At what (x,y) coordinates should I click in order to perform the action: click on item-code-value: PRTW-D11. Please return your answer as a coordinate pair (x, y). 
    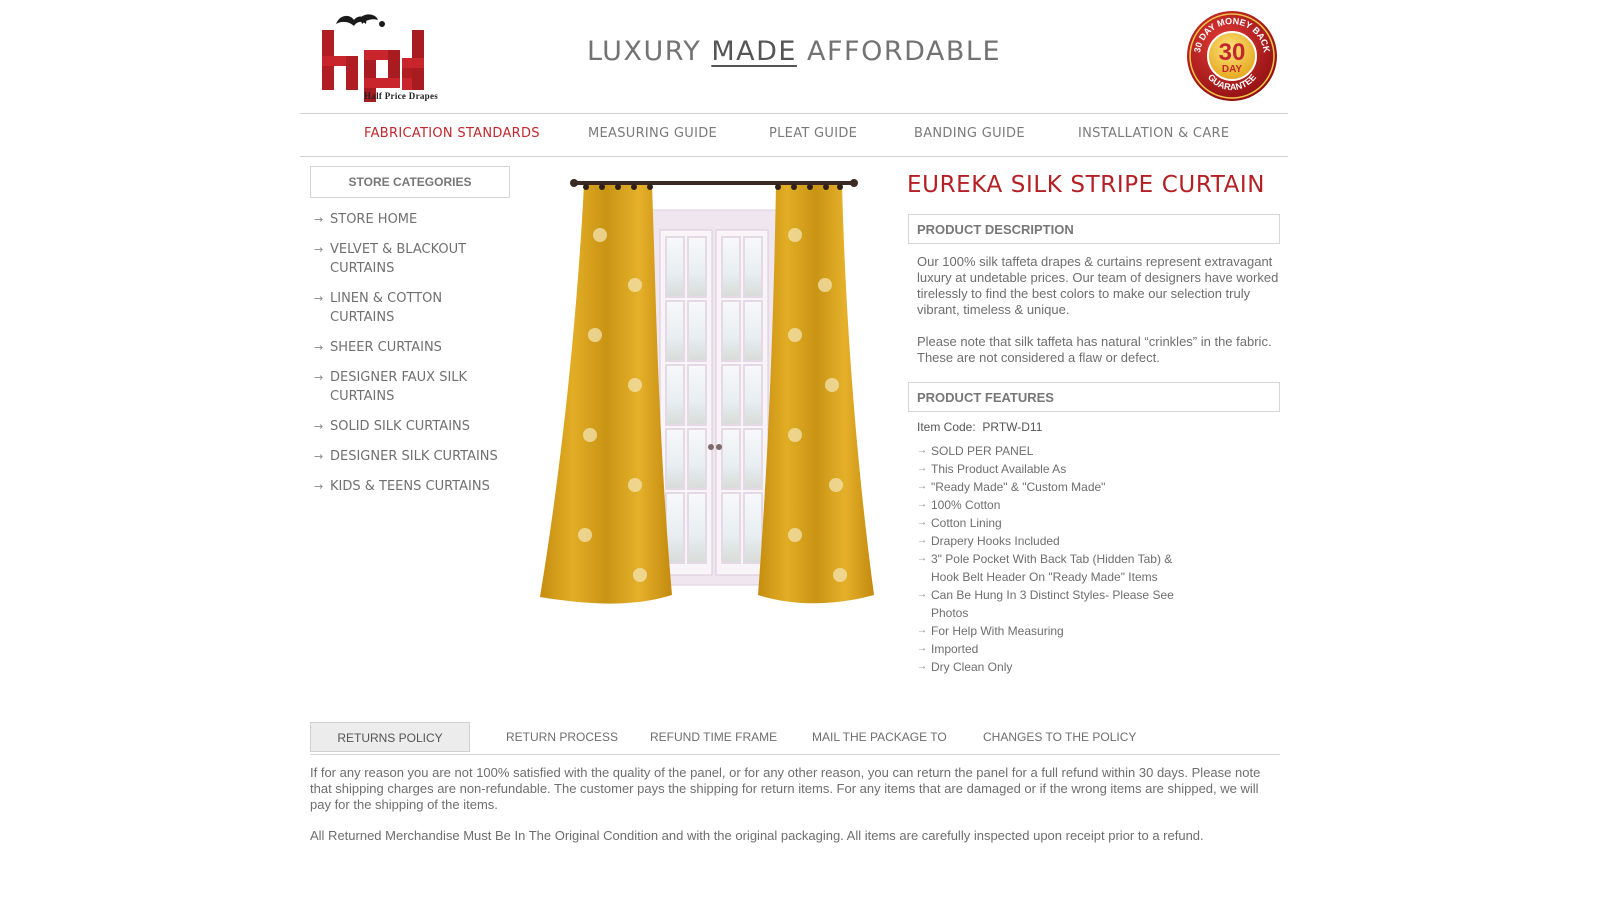
    Looking at the image, I should click on (1012, 427).